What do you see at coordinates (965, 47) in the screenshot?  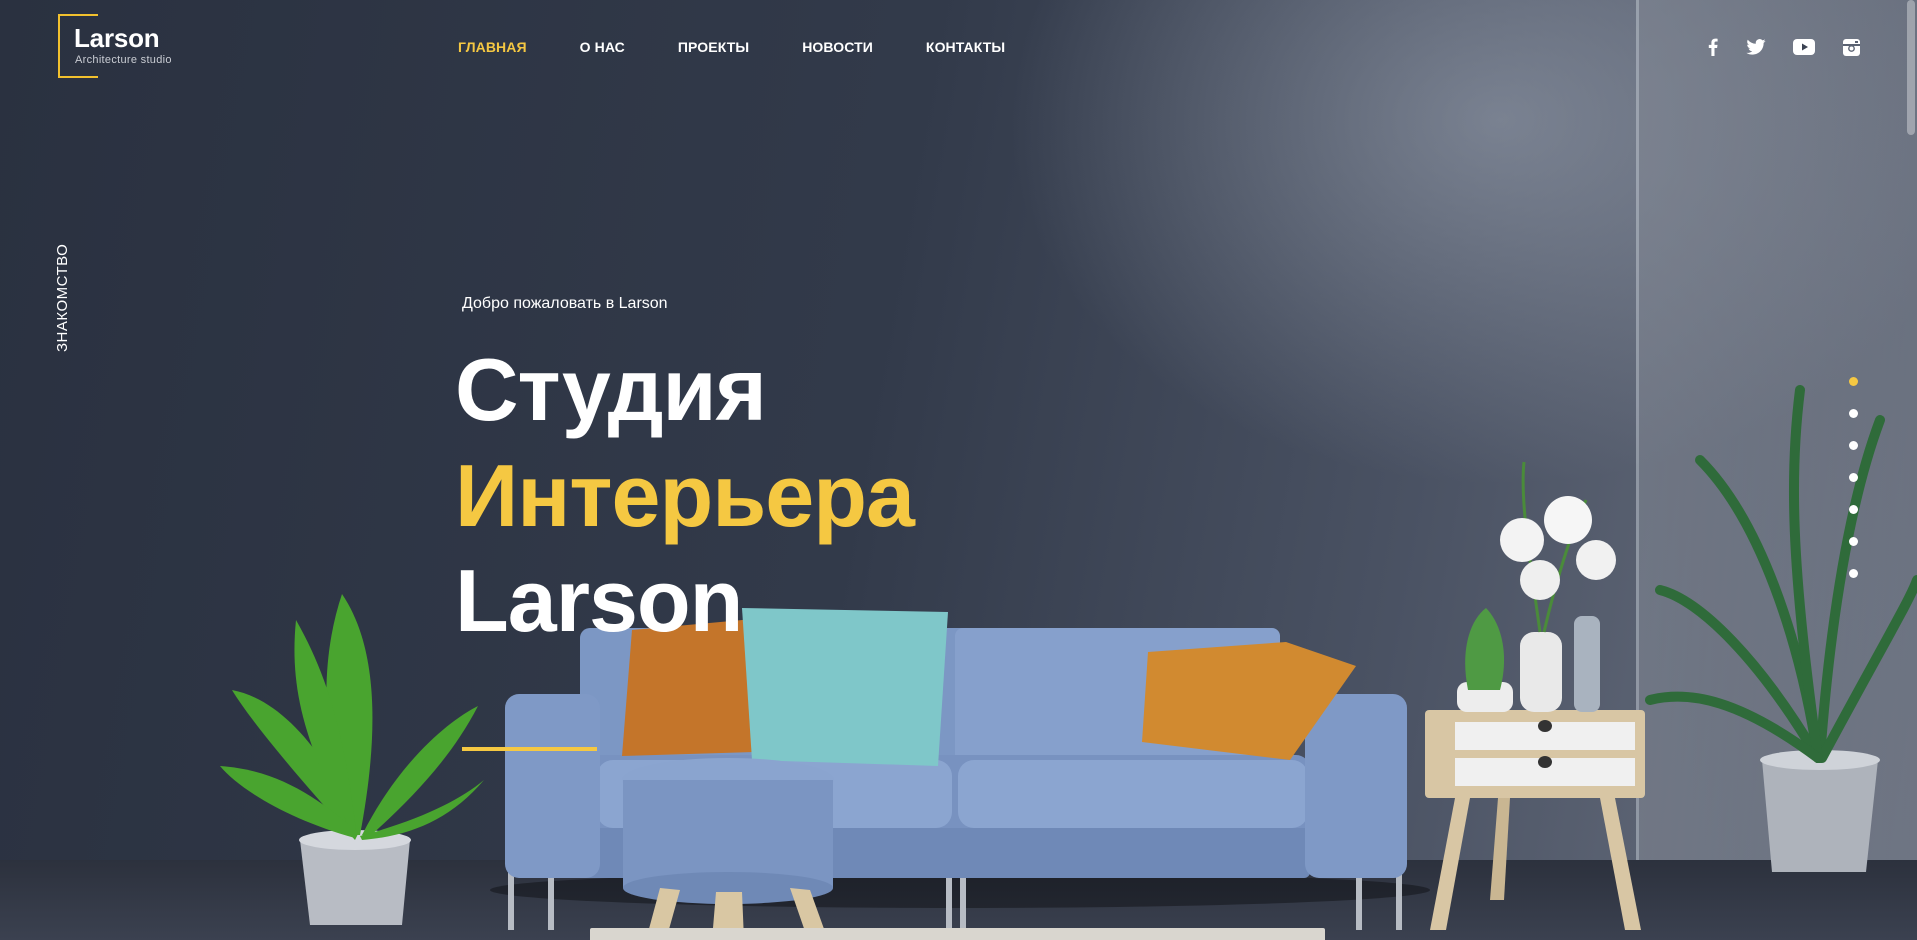 I see `nav-item-contacts: КОНТАКТЫ` at bounding box center [965, 47].